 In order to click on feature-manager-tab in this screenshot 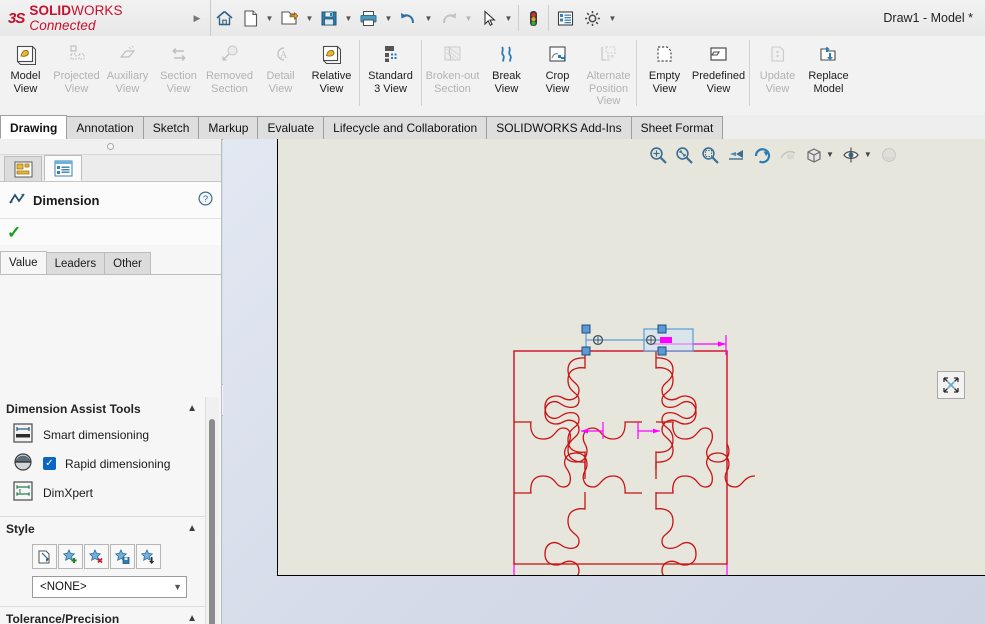, I will do `click(23, 168)`.